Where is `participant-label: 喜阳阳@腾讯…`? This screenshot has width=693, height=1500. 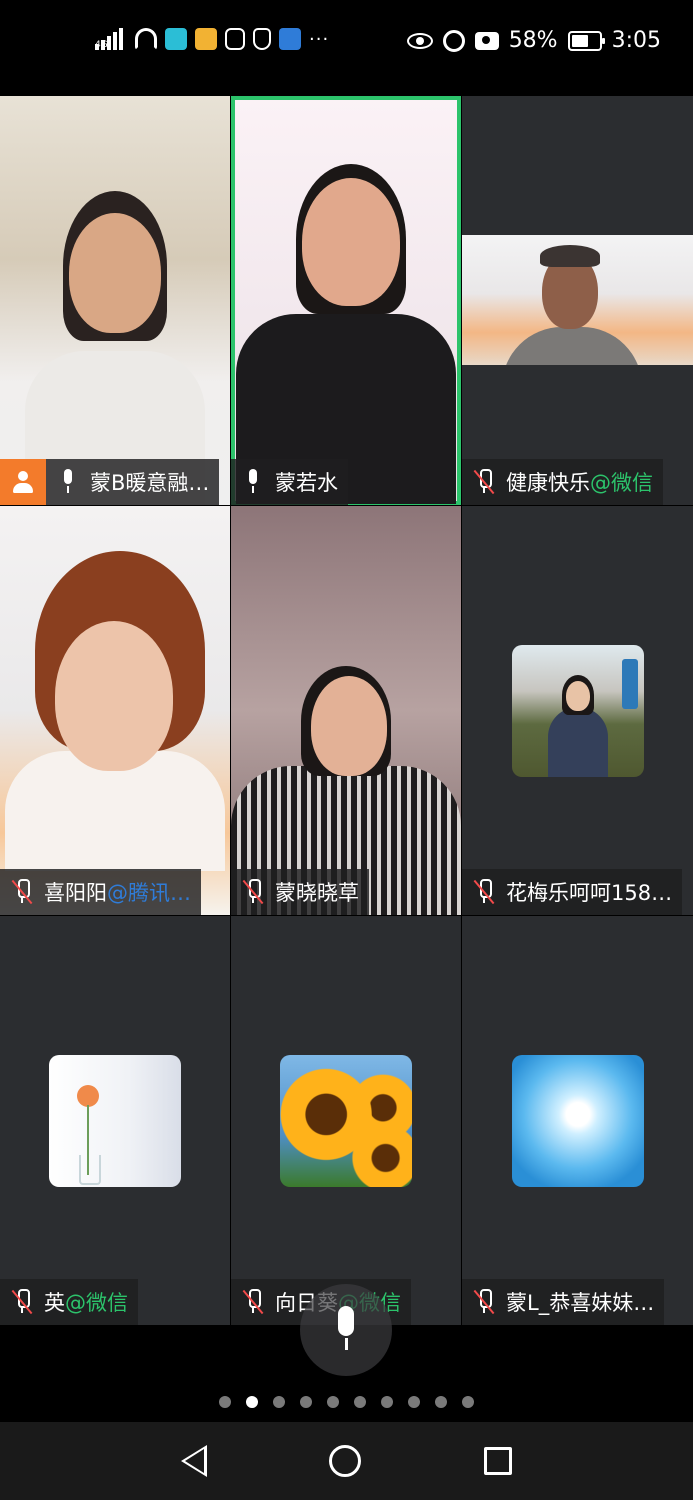 participant-label: 喜阳阳@腾讯… is located at coordinates (100, 892).